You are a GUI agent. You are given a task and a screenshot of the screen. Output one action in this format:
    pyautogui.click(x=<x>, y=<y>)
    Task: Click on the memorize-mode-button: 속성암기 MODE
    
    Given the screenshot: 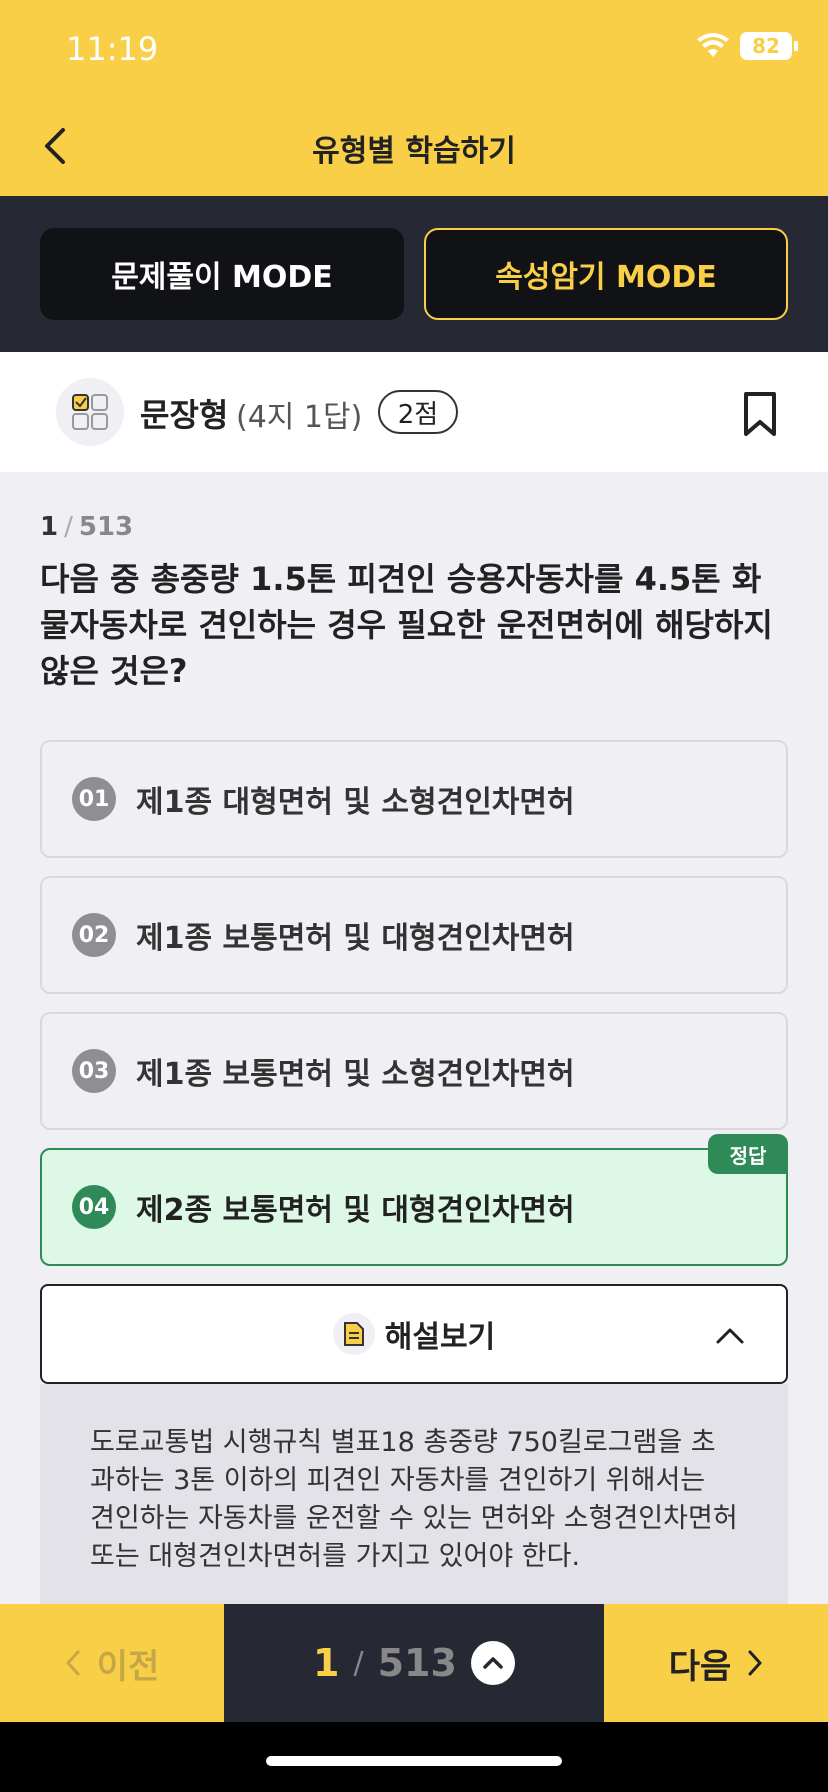 What is the action you would take?
    pyautogui.click(x=606, y=274)
    